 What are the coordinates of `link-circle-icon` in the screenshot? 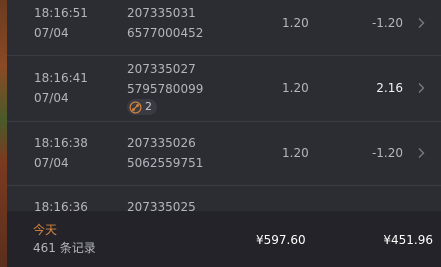 It's located at (135, 107).